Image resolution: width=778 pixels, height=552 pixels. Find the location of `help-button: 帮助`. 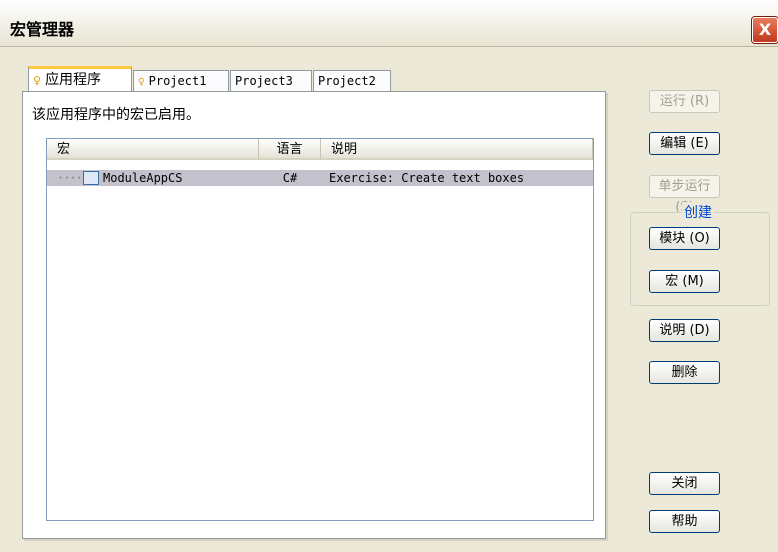

help-button: 帮助 is located at coordinates (684, 521).